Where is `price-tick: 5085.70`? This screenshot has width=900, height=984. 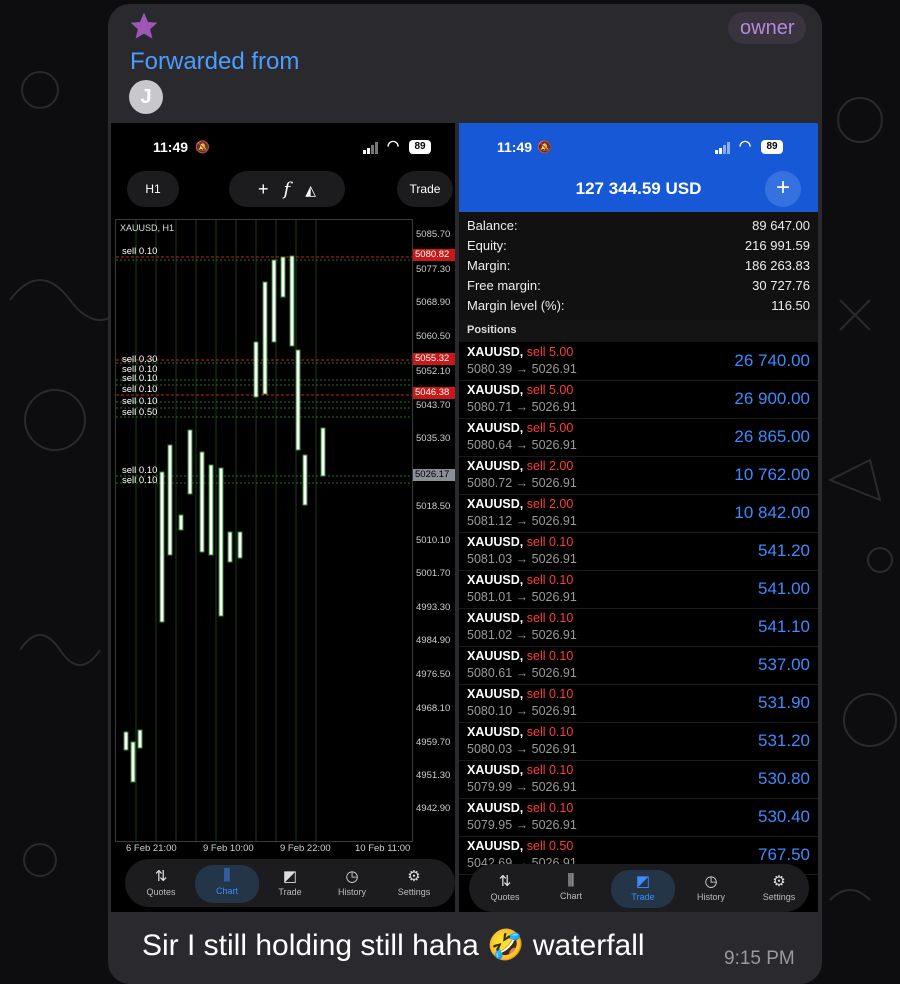
price-tick: 5085.70 is located at coordinates (433, 234).